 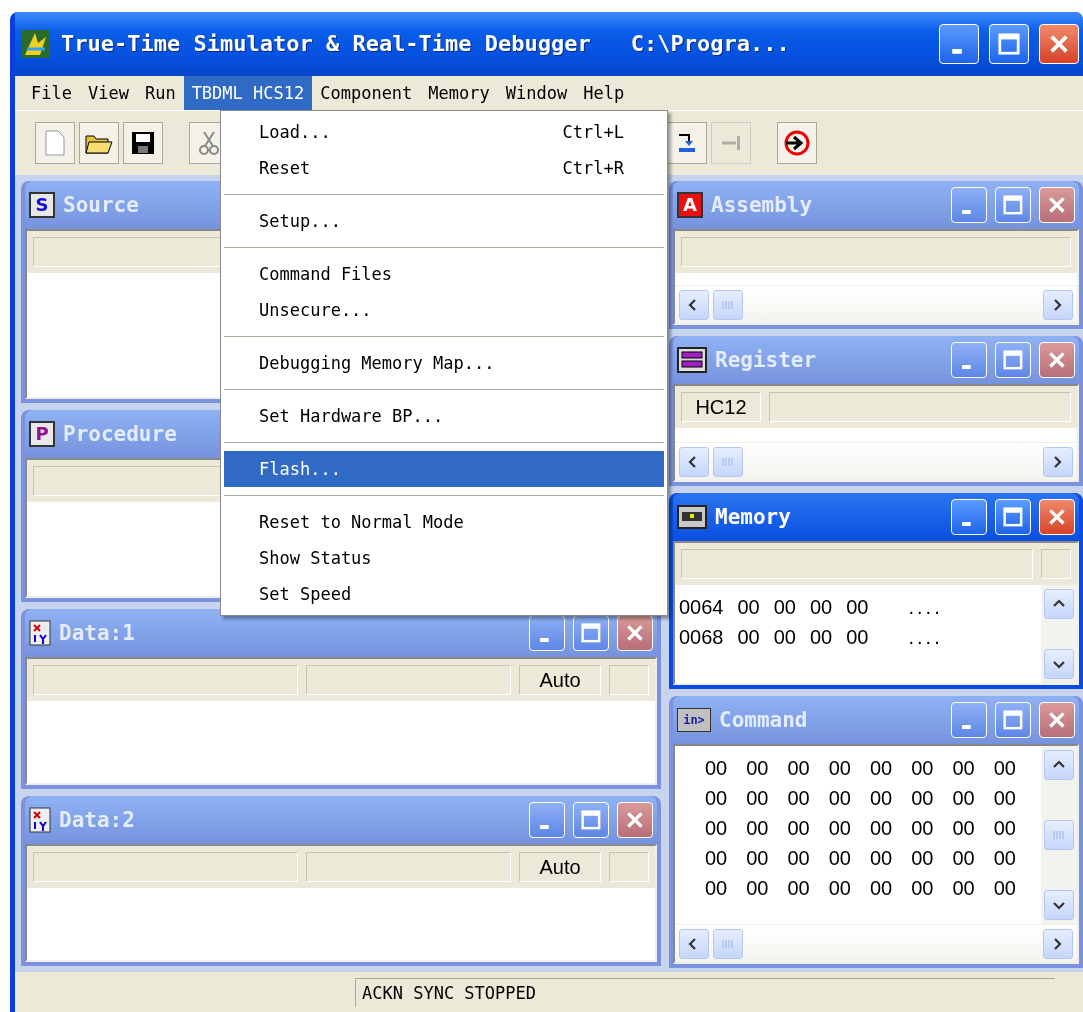 What do you see at coordinates (459, 92) in the screenshot?
I see `menu-item: Memory` at bounding box center [459, 92].